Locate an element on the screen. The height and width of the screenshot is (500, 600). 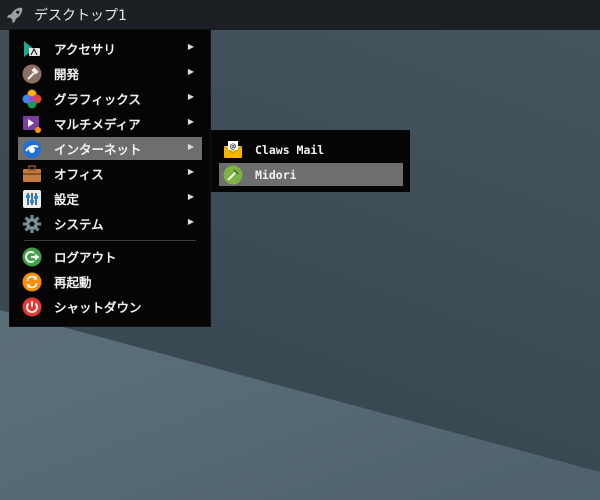
menu-item-graphics: グラフィックス ▶ is located at coordinates (110, 98).